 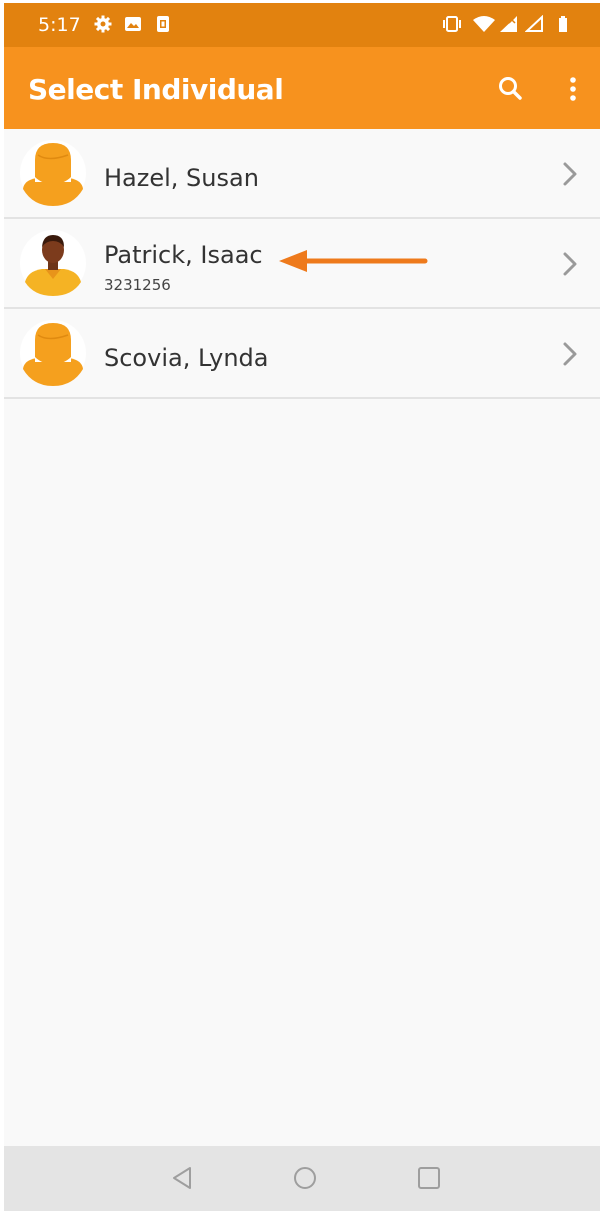 I want to click on search-icon, so click(x=511, y=89).